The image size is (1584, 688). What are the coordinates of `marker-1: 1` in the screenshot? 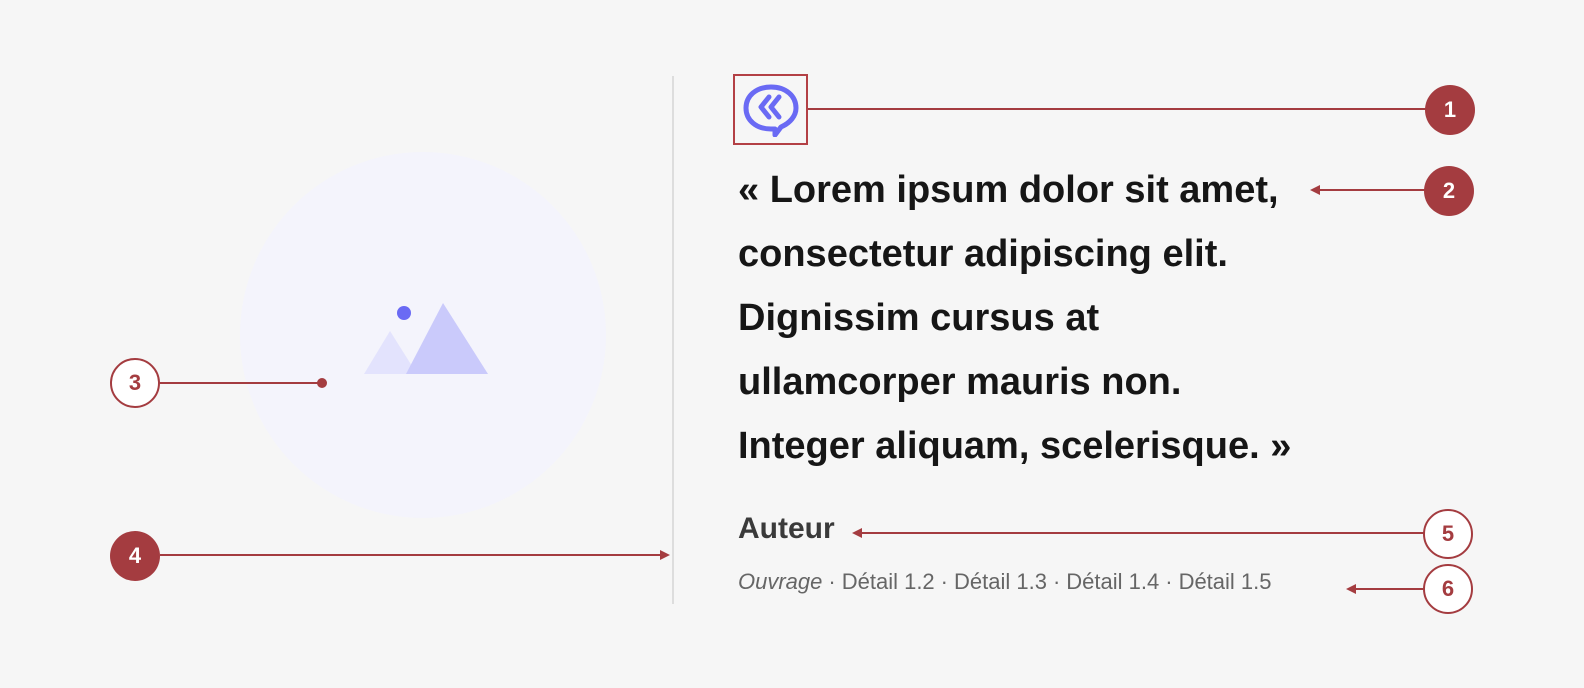 It's located at (1450, 110).